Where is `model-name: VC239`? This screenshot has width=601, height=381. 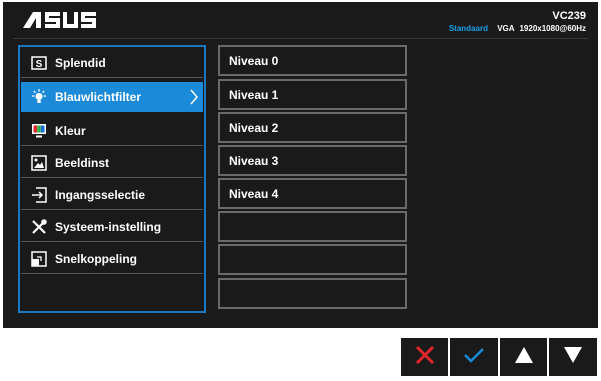 model-name: VC239 is located at coordinates (569, 16).